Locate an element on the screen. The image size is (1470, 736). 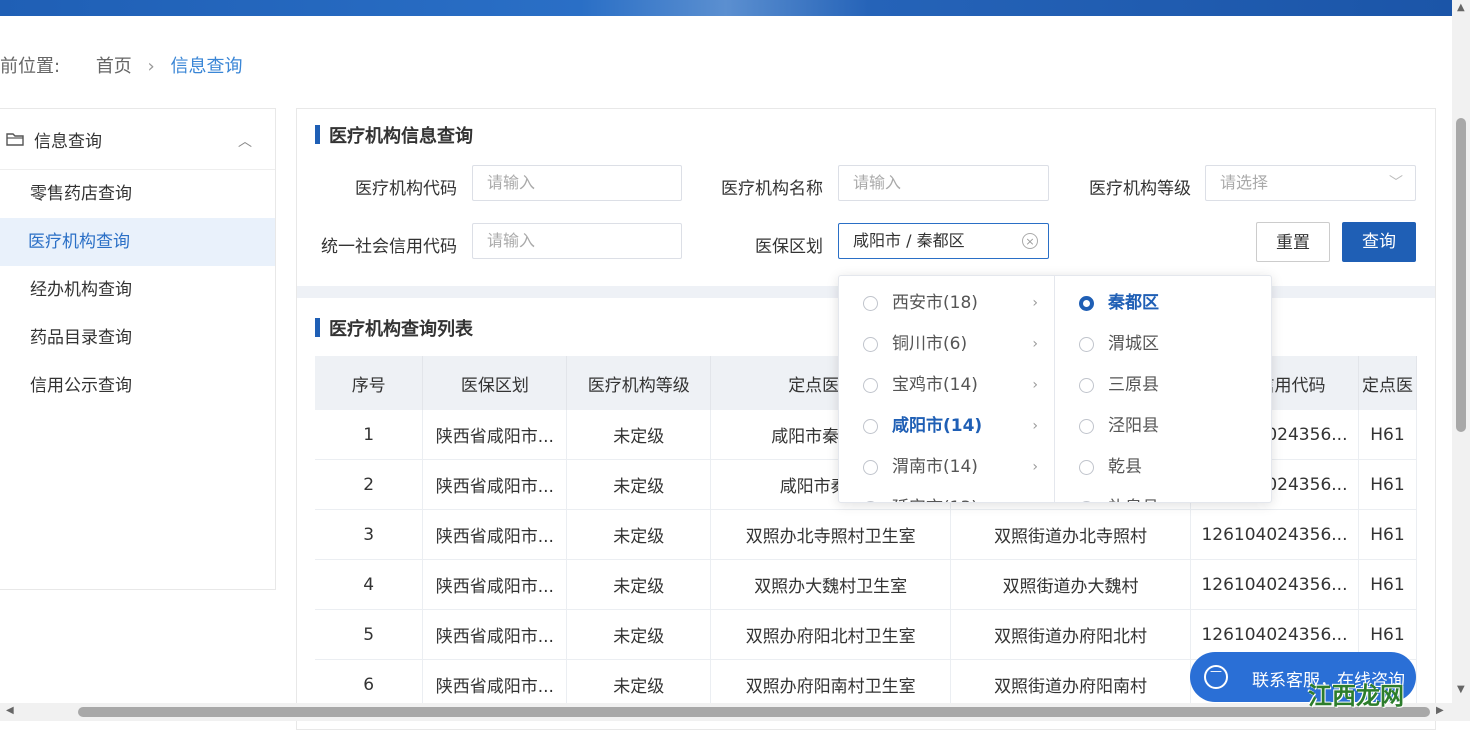
region-label: 医保区划 is located at coordinates (789, 247).